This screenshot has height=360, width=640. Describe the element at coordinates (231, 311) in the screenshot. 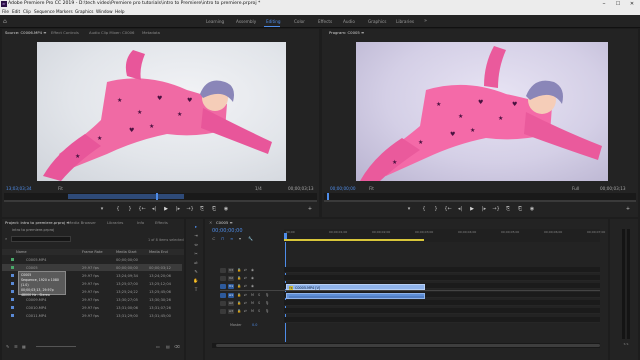

I see `track-label: A3` at that location.